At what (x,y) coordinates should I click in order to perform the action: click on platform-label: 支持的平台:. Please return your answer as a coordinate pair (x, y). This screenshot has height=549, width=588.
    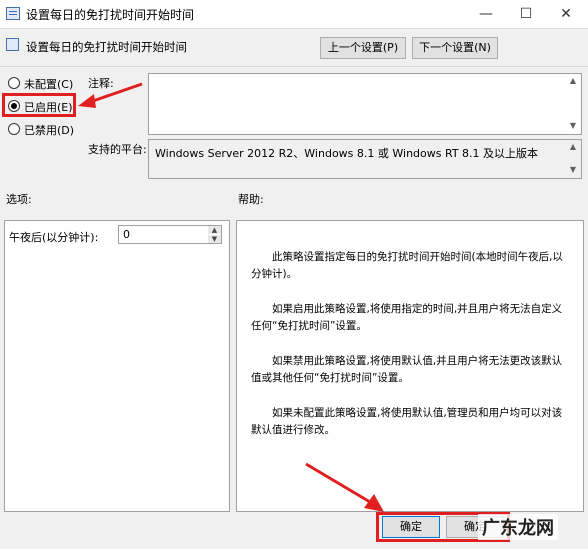
    Looking at the image, I should click on (117, 149).